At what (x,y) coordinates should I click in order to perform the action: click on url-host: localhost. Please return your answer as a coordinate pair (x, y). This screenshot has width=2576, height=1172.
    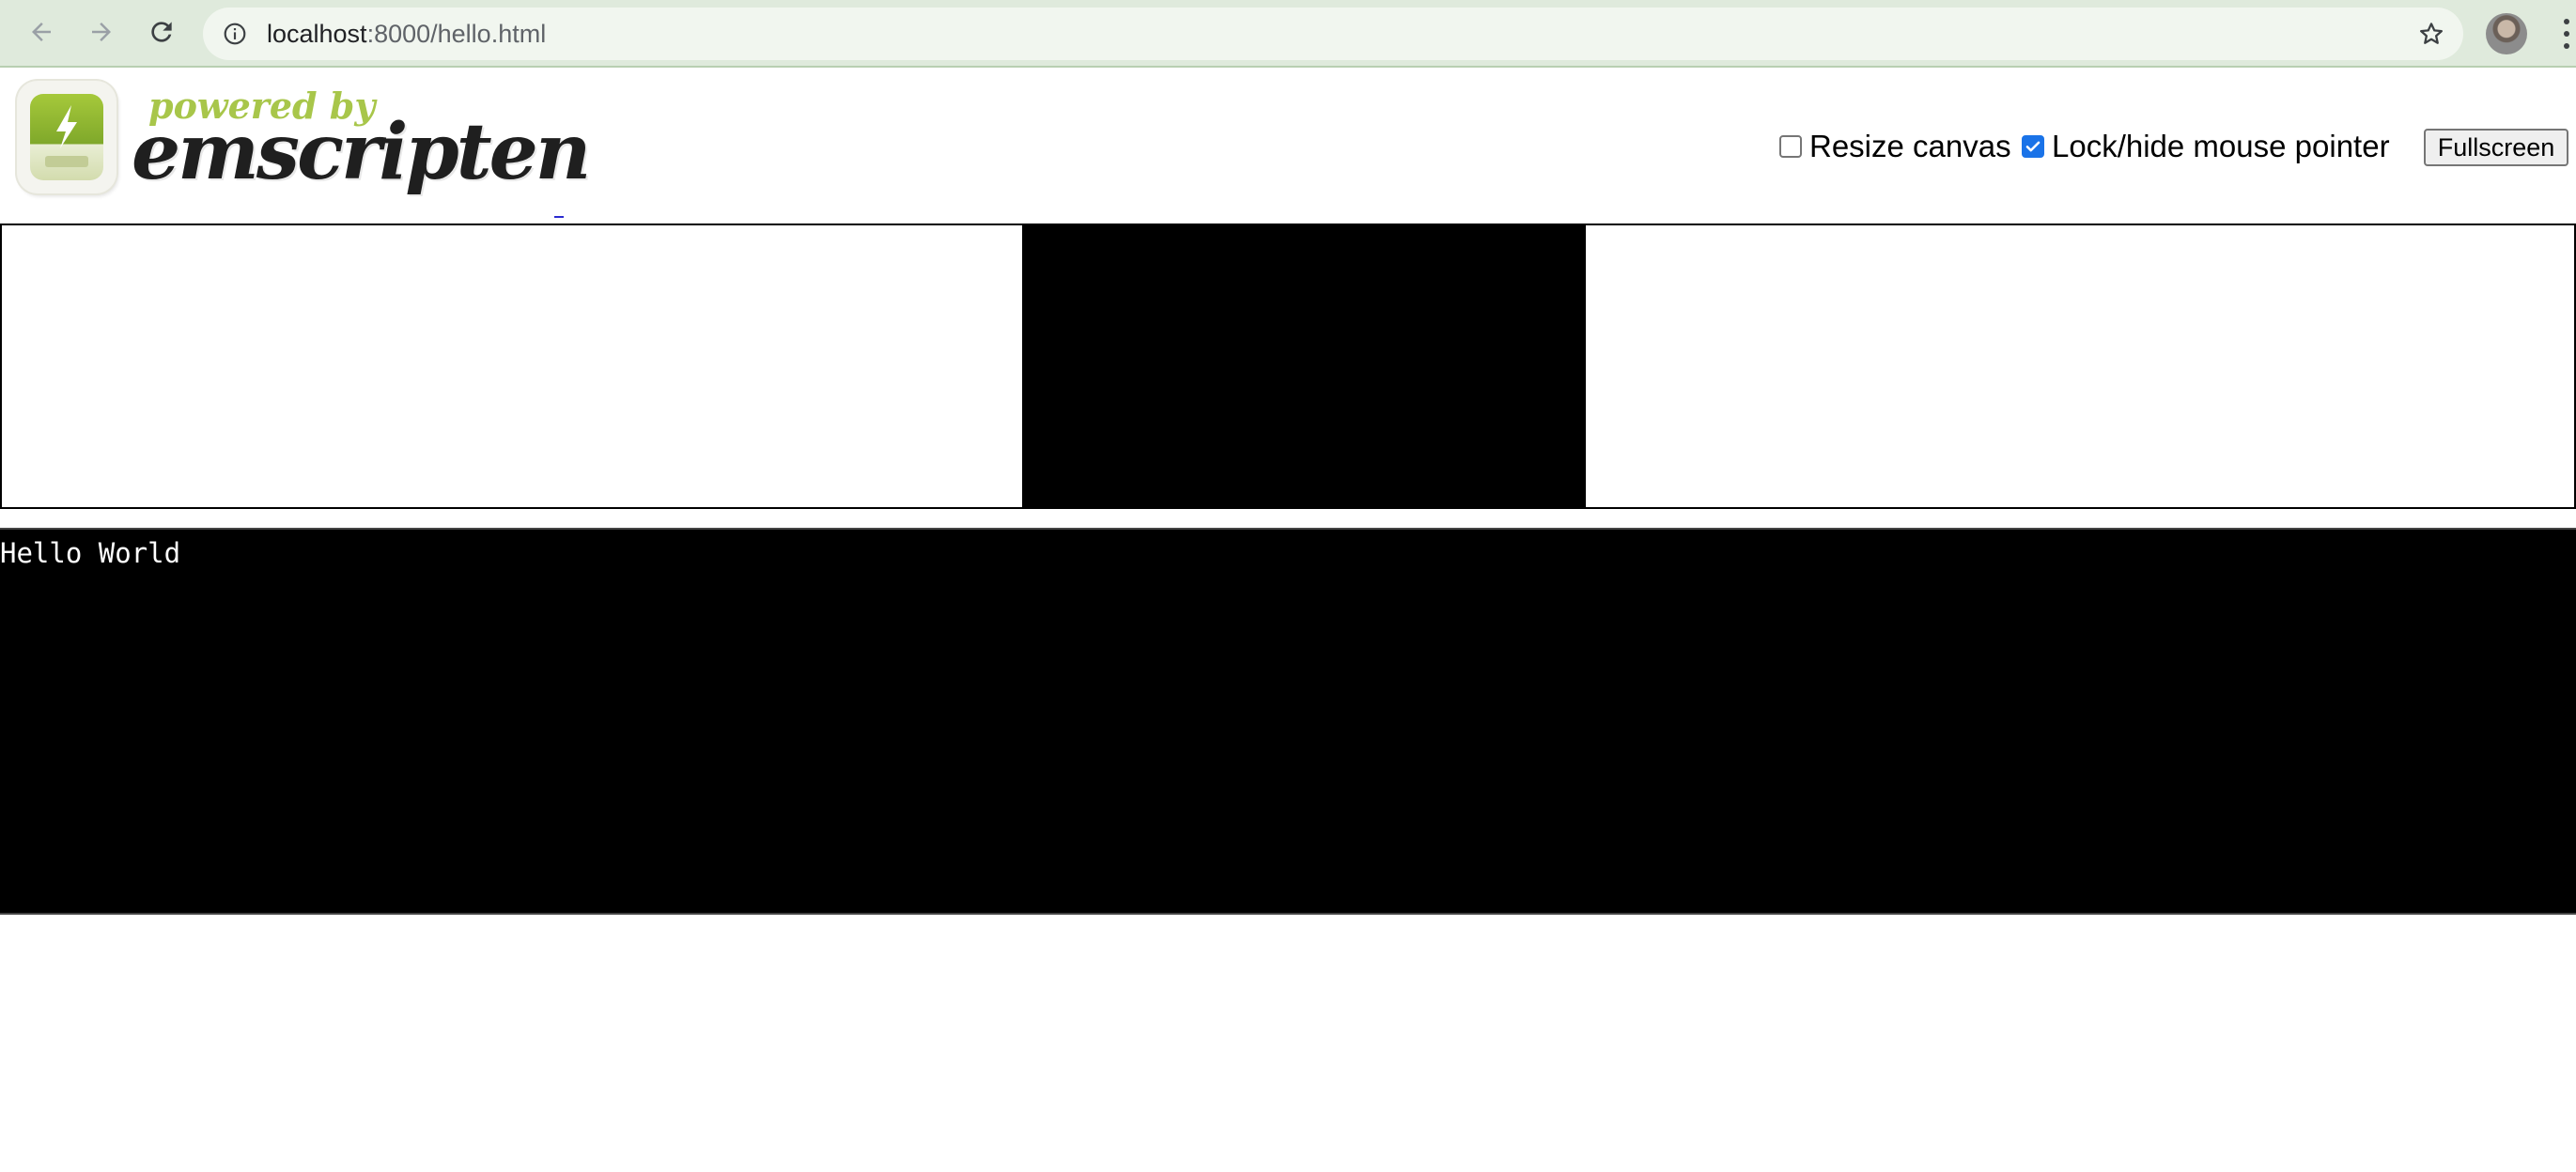
    Looking at the image, I should click on (317, 34).